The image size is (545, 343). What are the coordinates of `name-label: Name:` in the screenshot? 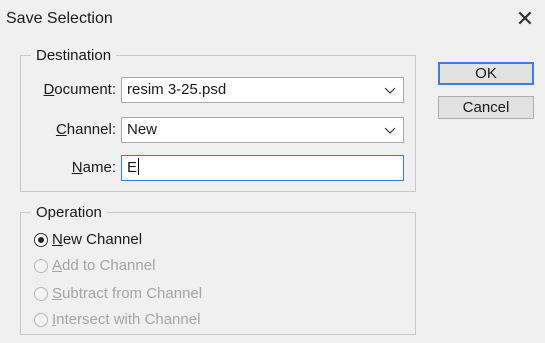 It's located at (73, 168).